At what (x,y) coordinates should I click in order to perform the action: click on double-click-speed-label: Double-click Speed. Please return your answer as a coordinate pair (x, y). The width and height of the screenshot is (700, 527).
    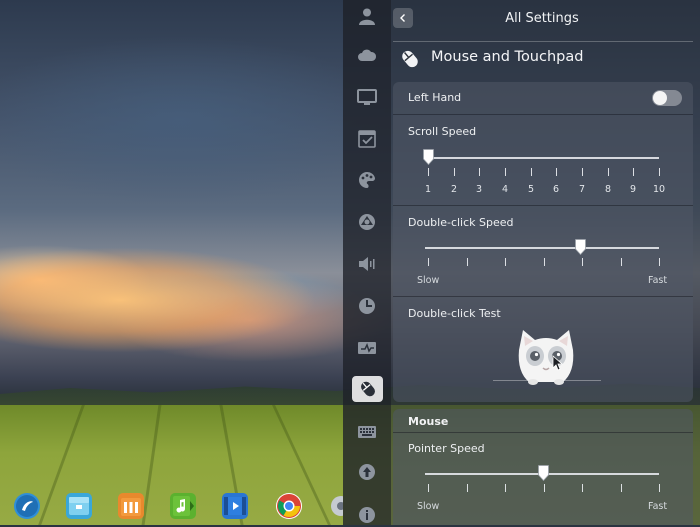
    Looking at the image, I should click on (461, 222).